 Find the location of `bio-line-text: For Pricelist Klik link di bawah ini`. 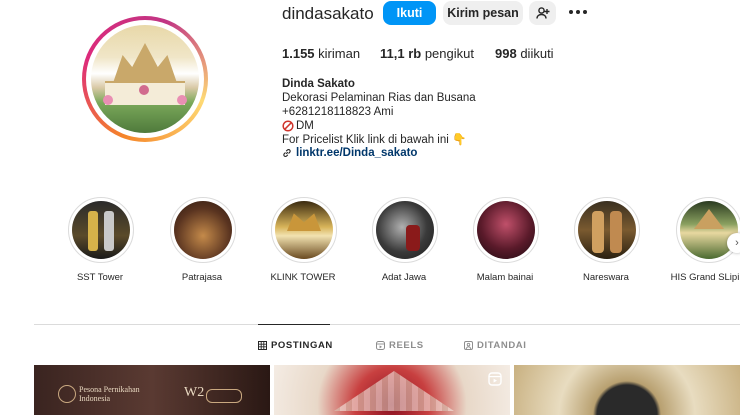

bio-line-text: For Pricelist Klik link di bawah ini is located at coordinates (365, 140).